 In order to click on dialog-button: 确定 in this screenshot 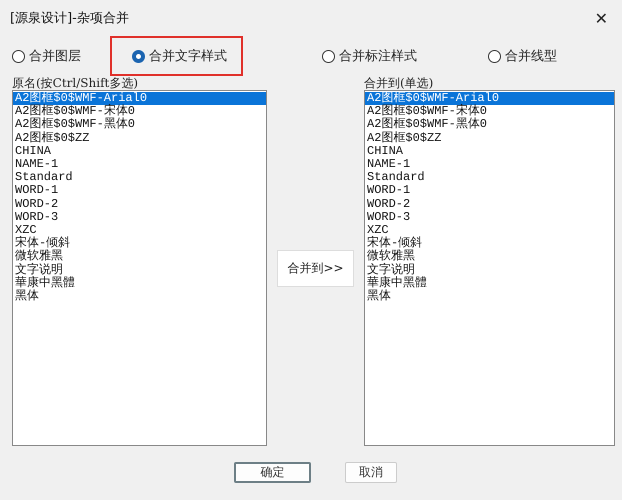, I will do `click(272, 472)`.